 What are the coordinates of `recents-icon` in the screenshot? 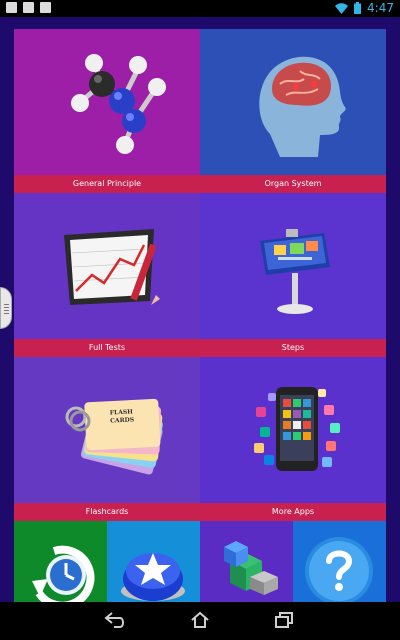 It's located at (284, 620).